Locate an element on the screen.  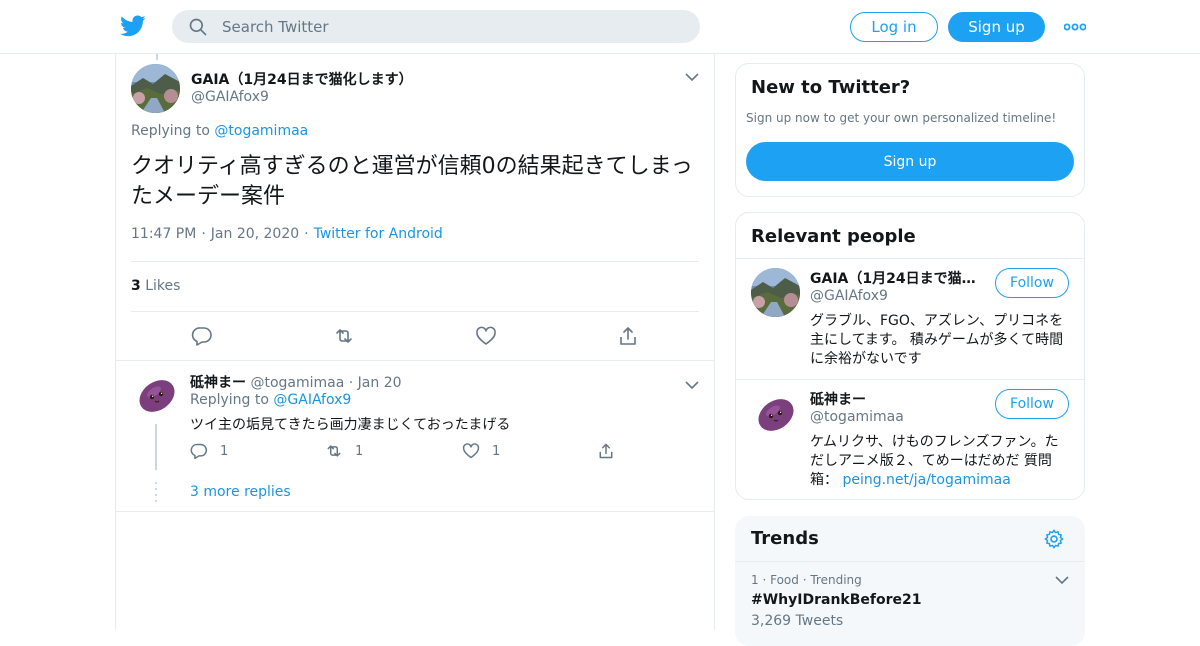
card-title: Relevant people is located at coordinates (833, 236).